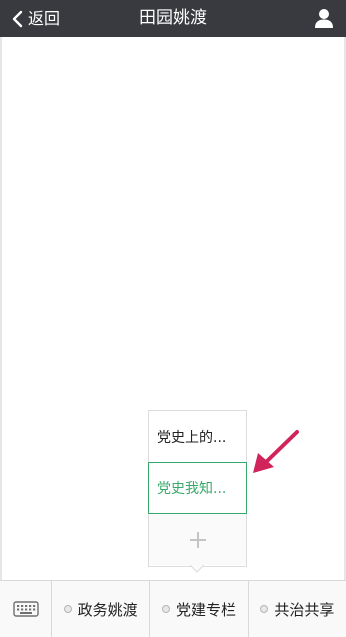 This screenshot has width=346, height=637. I want to click on bottom-menu-bar: 政务姚渡 党建专栏 共治共享, so click(173, 608).